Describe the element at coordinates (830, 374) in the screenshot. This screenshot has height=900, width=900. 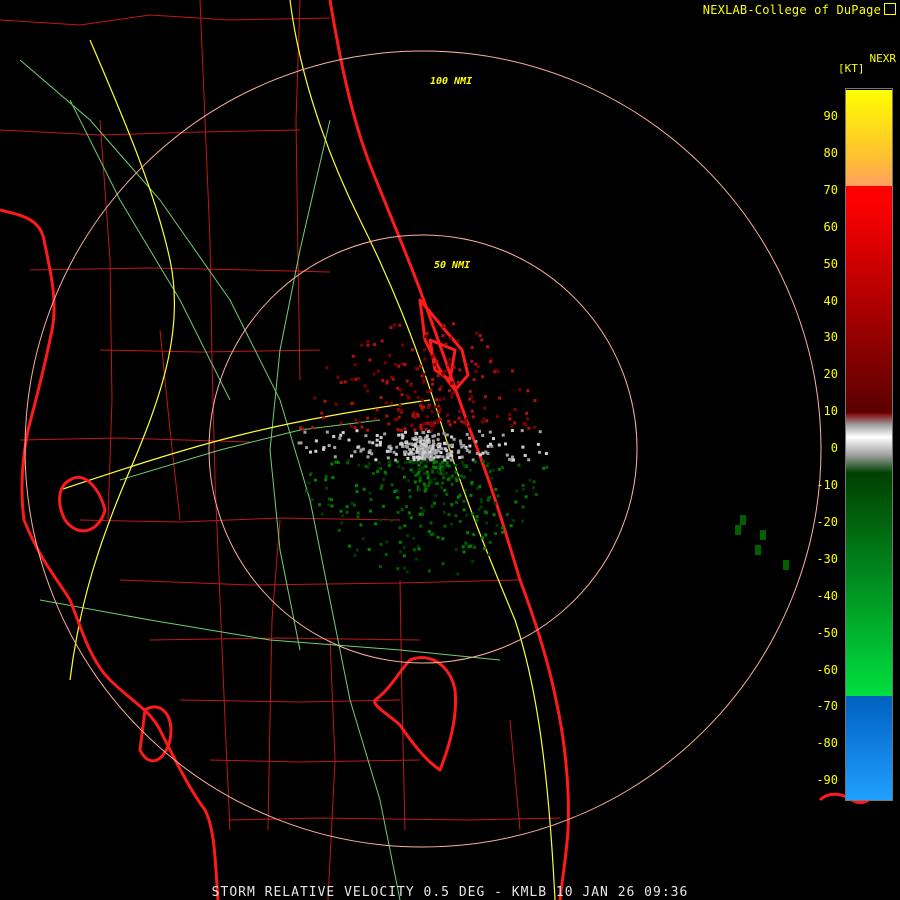
I see `legend-tick-label: 20` at that location.